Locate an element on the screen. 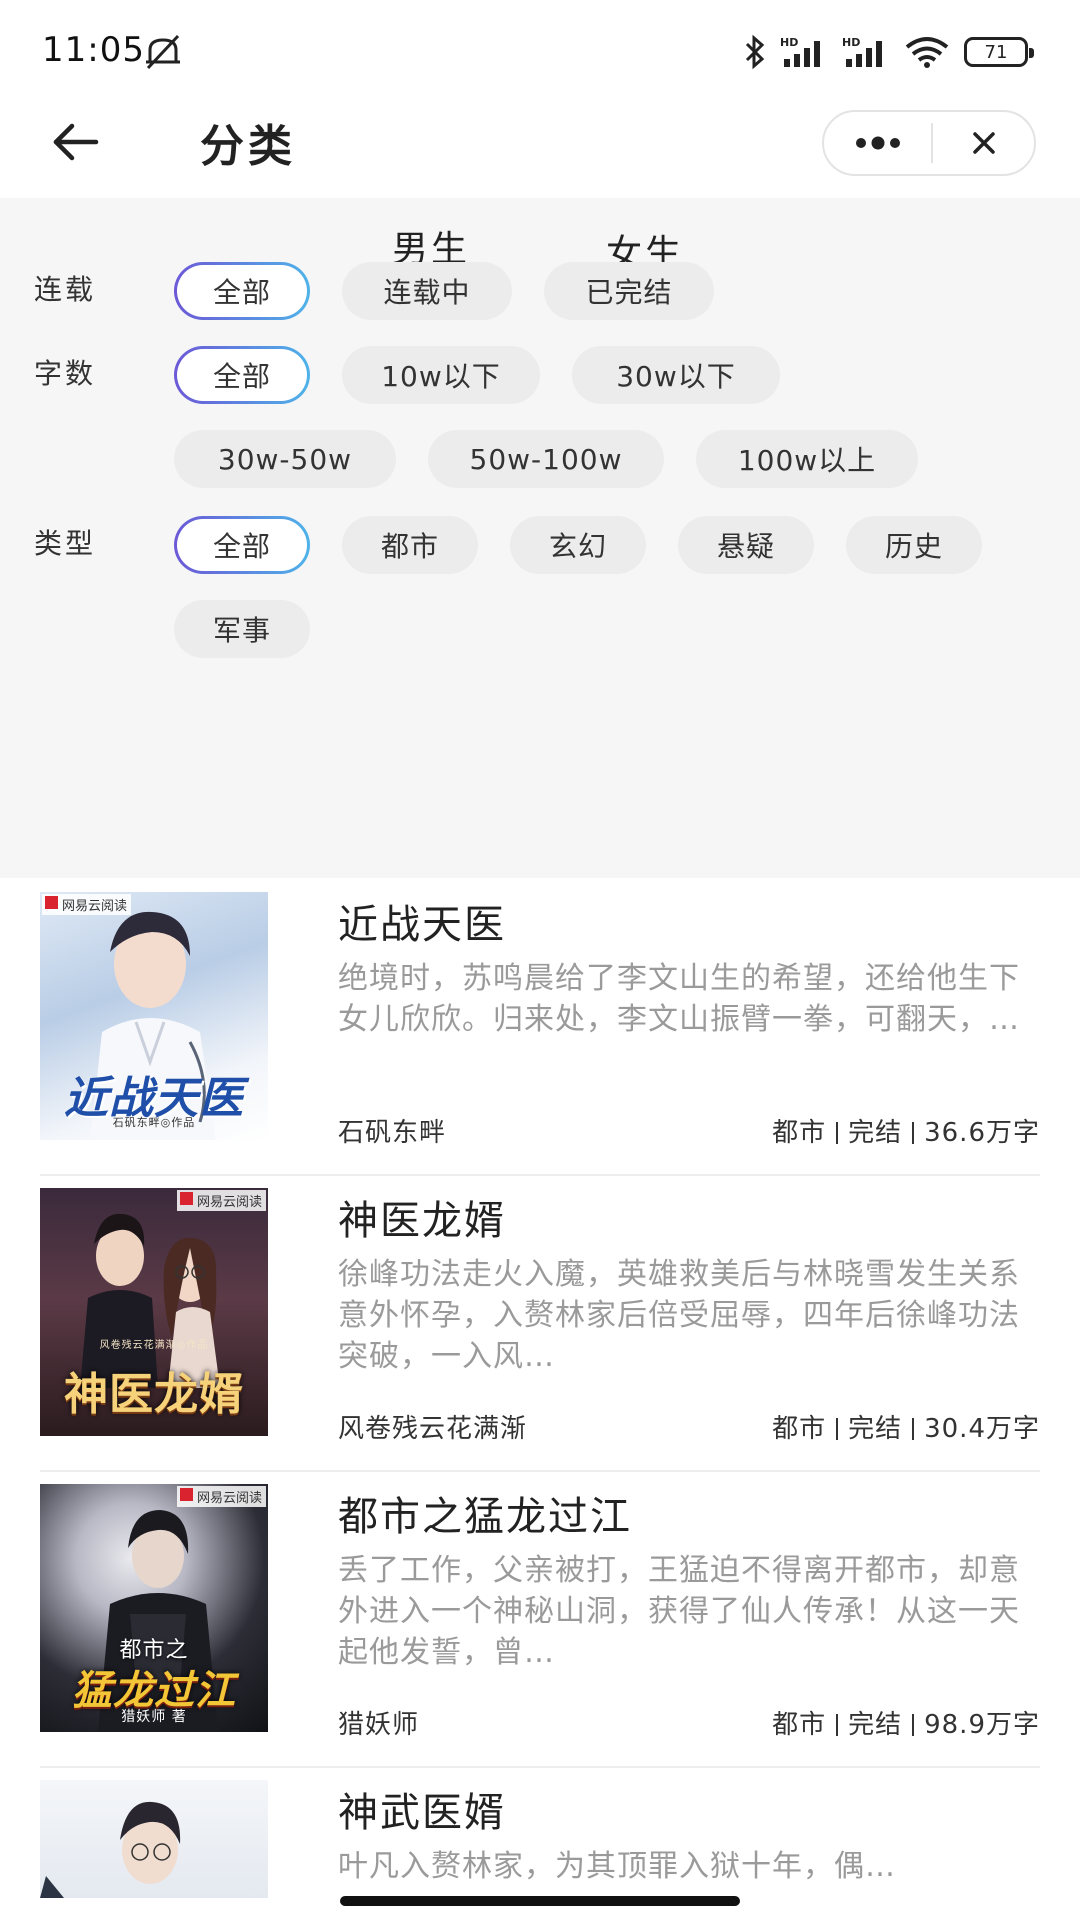  bluetooth-icon is located at coordinates (755, 52).